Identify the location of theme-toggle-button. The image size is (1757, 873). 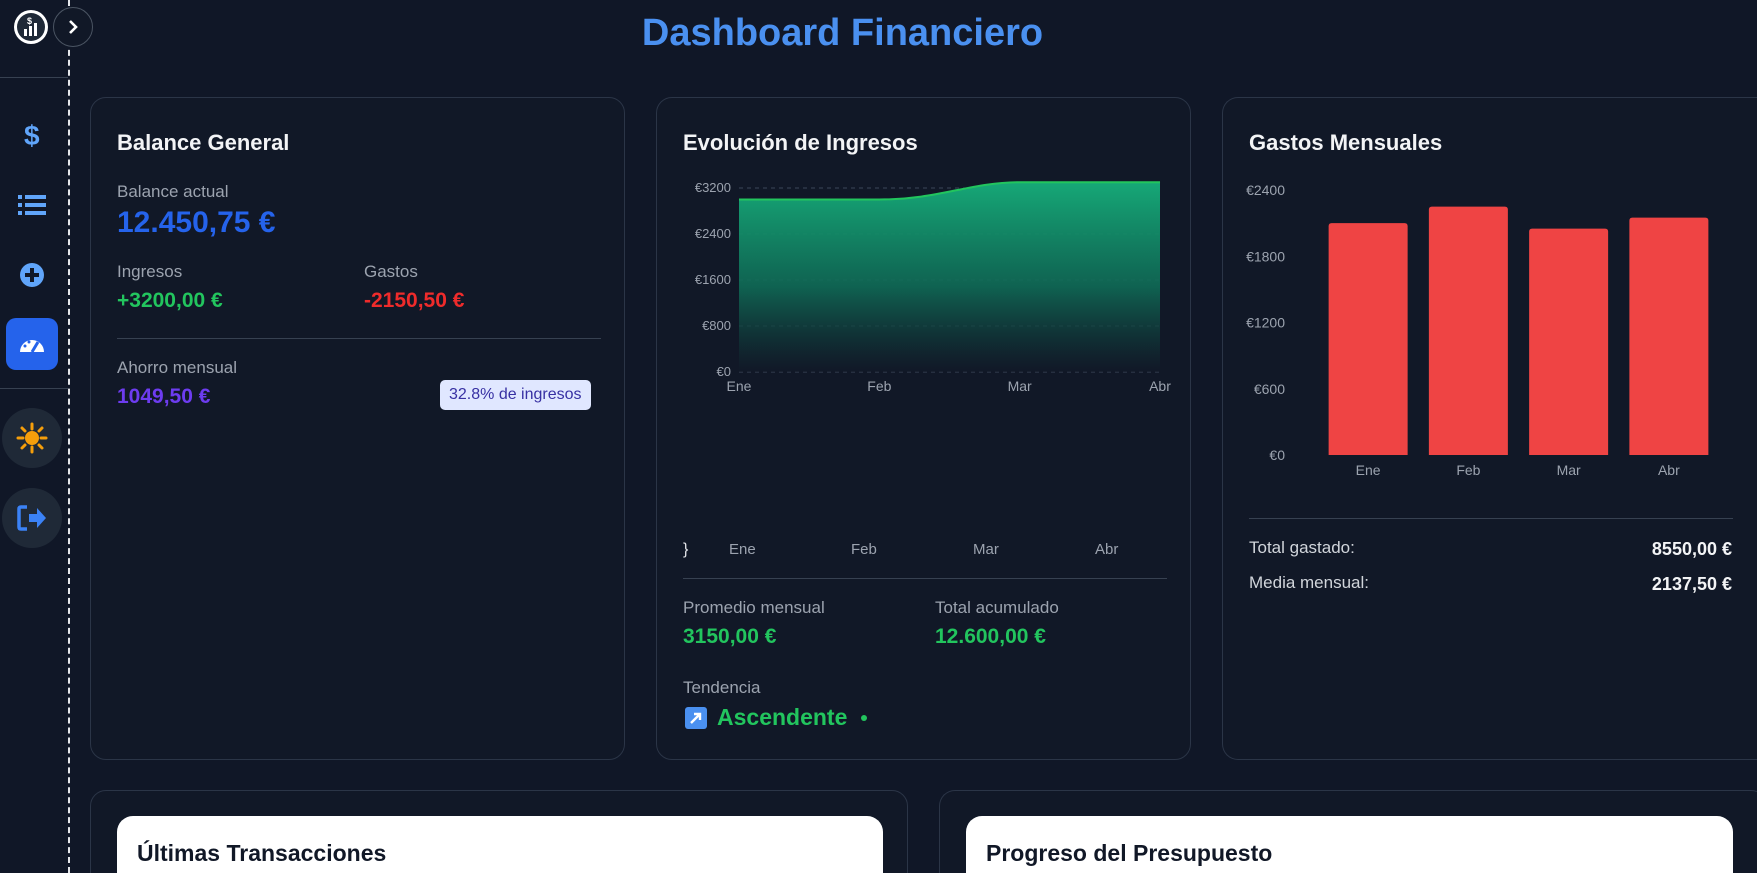
(32, 438).